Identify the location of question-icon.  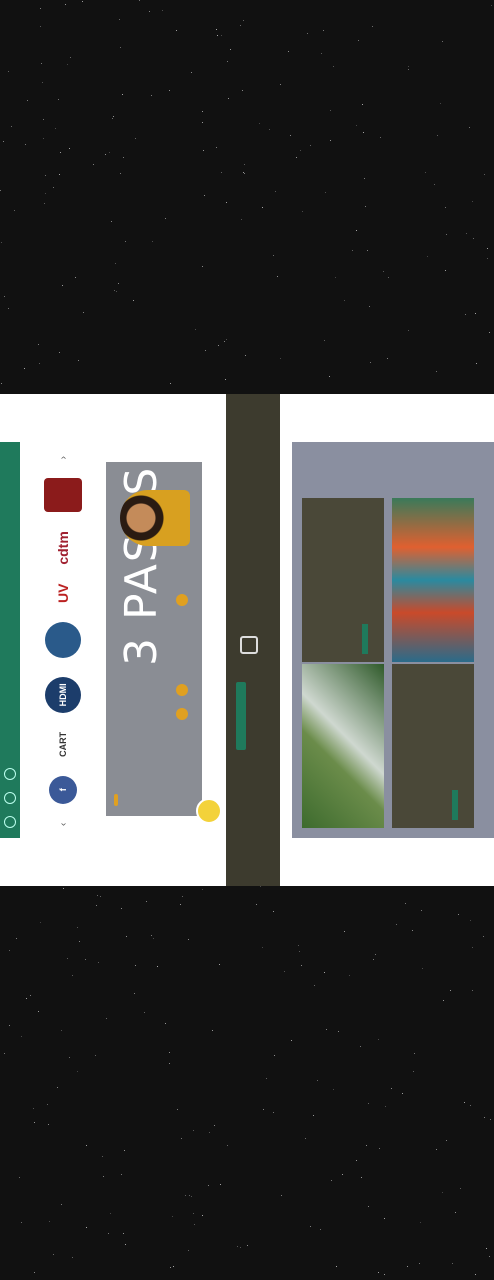
(10, 798).